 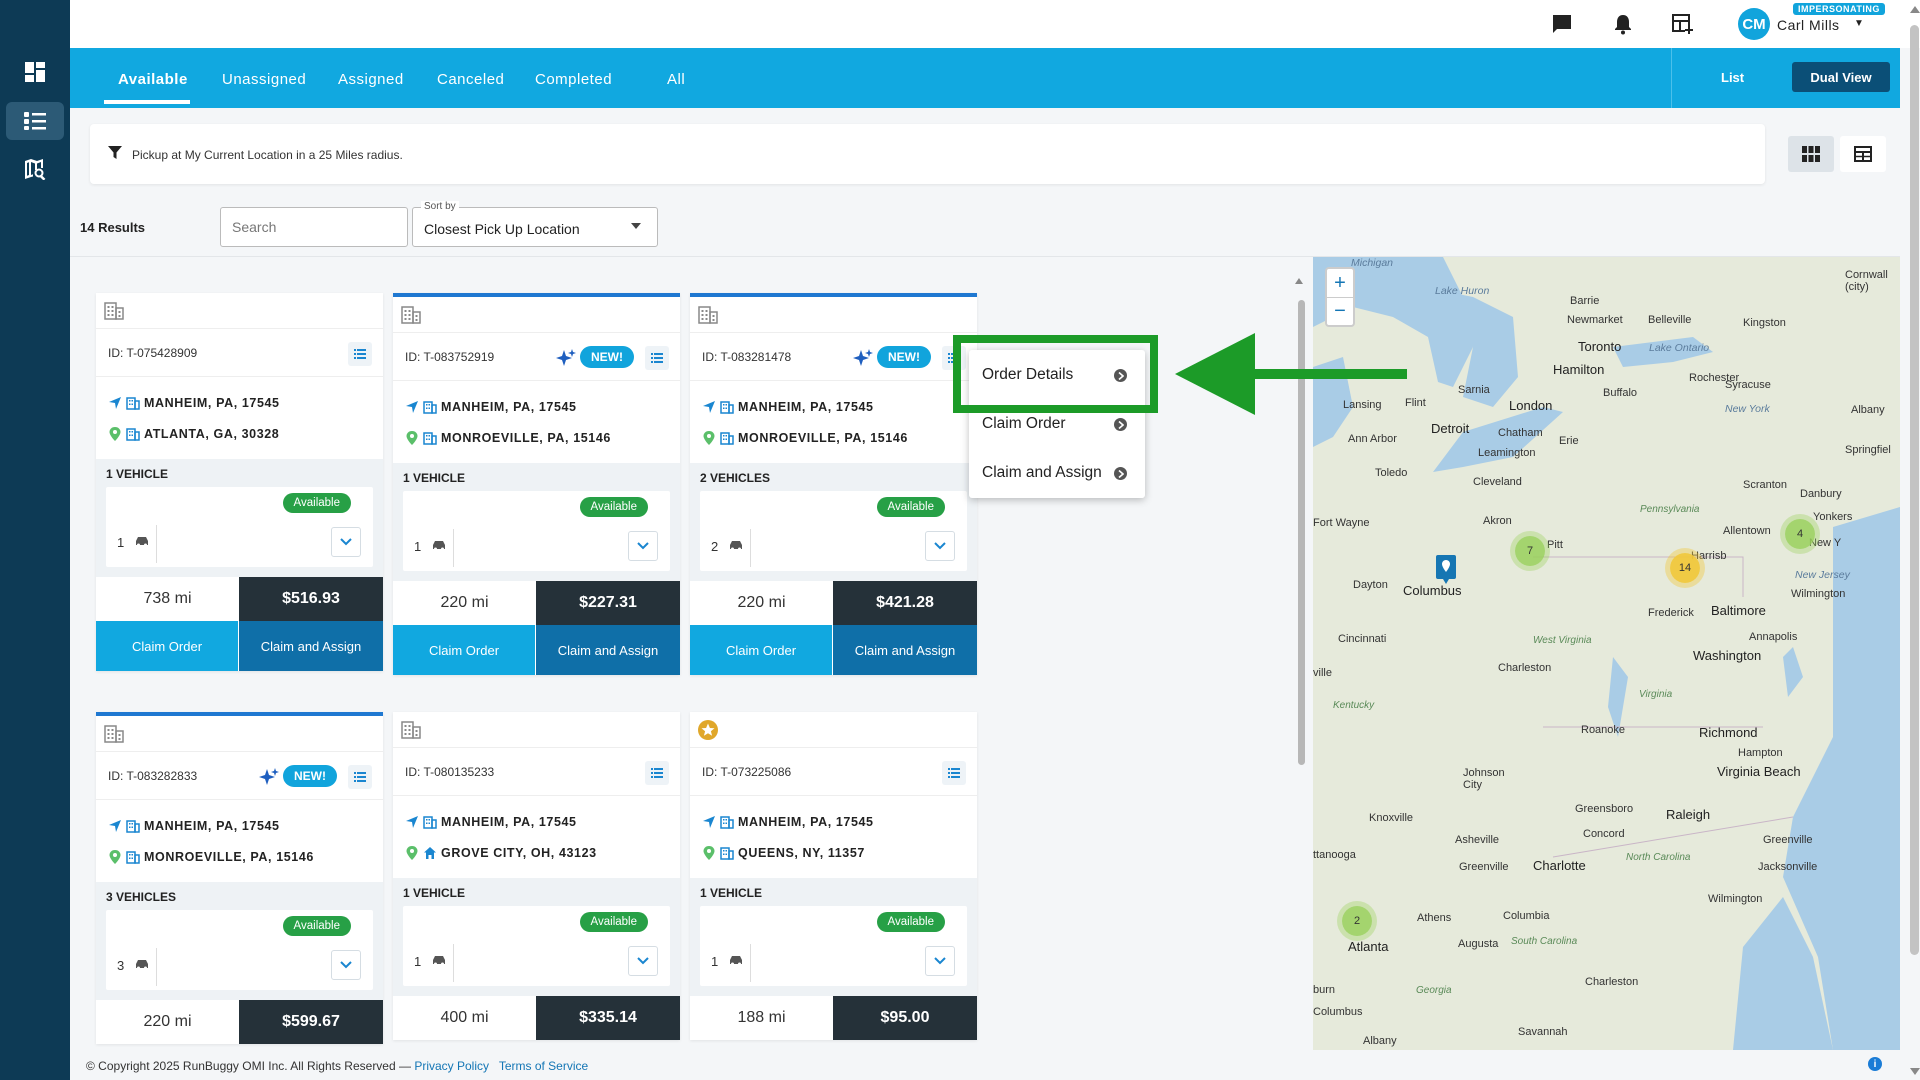 I want to click on map-cluster: 2, so click(x=1357, y=921).